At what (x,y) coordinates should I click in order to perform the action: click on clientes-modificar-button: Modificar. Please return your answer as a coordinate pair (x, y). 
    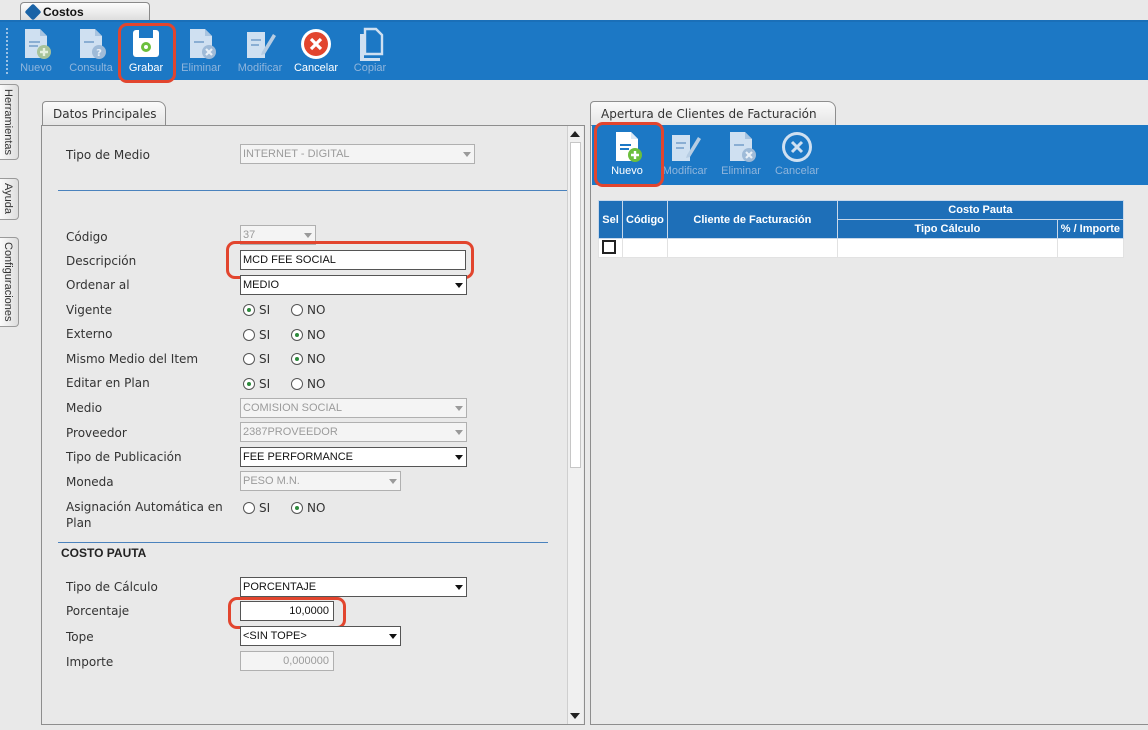
    Looking at the image, I should click on (685, 154).